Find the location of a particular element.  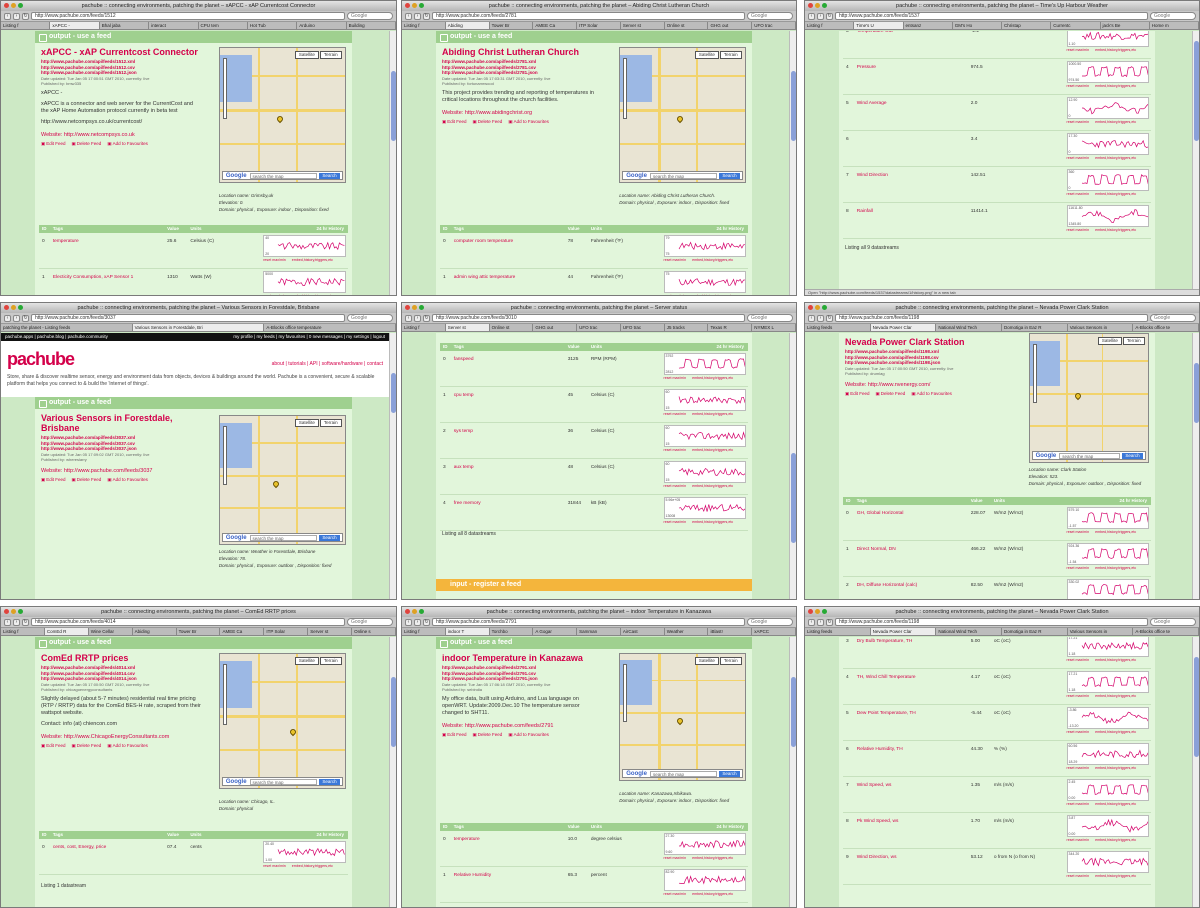

browser-tab: Various Sensors in is located at coordinates (1100, 327).